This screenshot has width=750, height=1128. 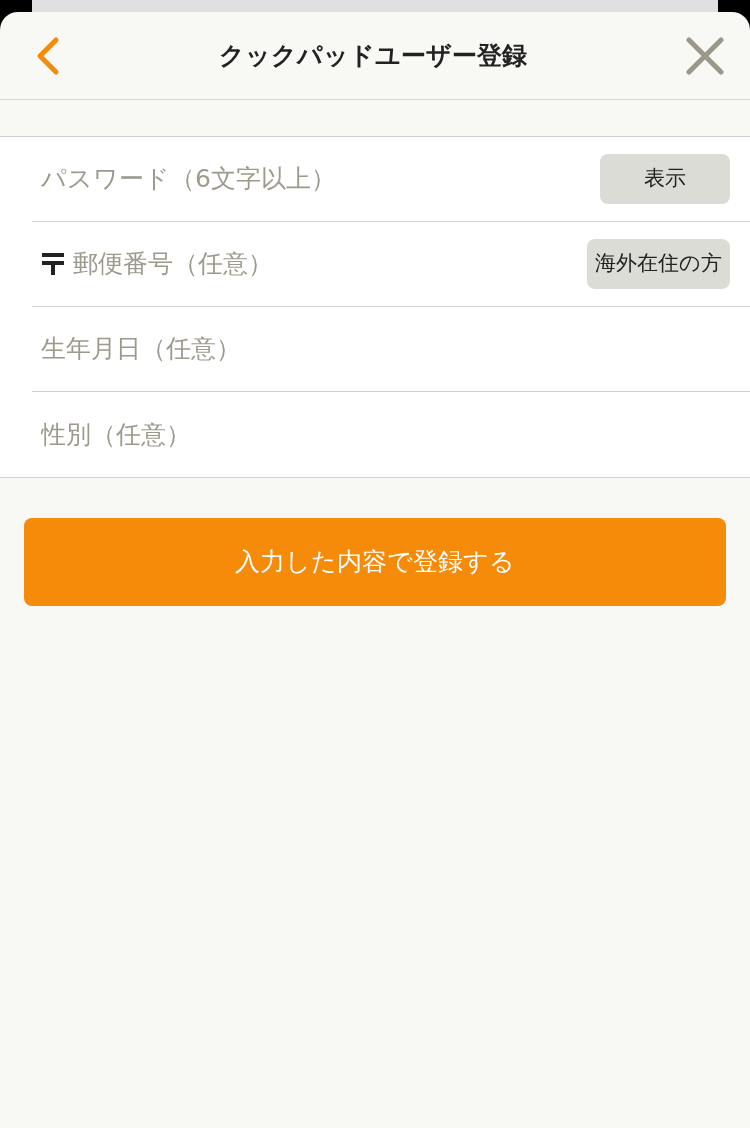 What do you see at coordinates (705, 55) in the screenshot?
I see `close-icon` at bounding box center [705, 55].